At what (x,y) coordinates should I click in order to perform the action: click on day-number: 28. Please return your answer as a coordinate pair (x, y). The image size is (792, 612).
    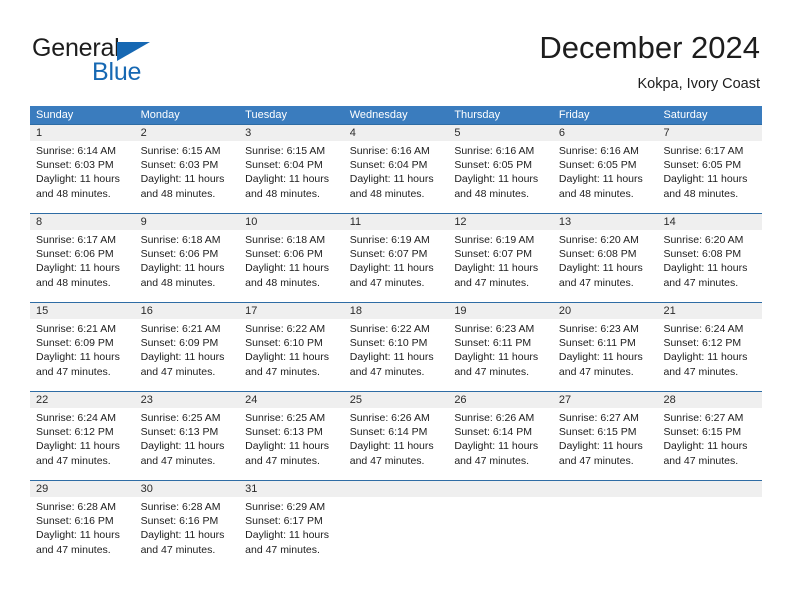
    Looking at the image, I should click on (710, 399).